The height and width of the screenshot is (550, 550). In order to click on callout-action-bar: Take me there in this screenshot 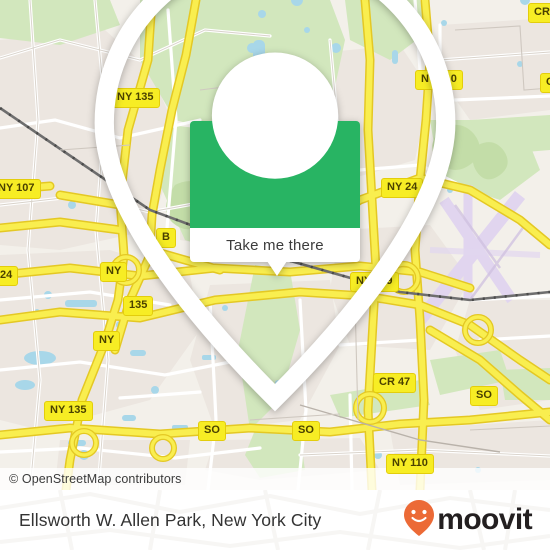, I will do `click(275, 245)`.